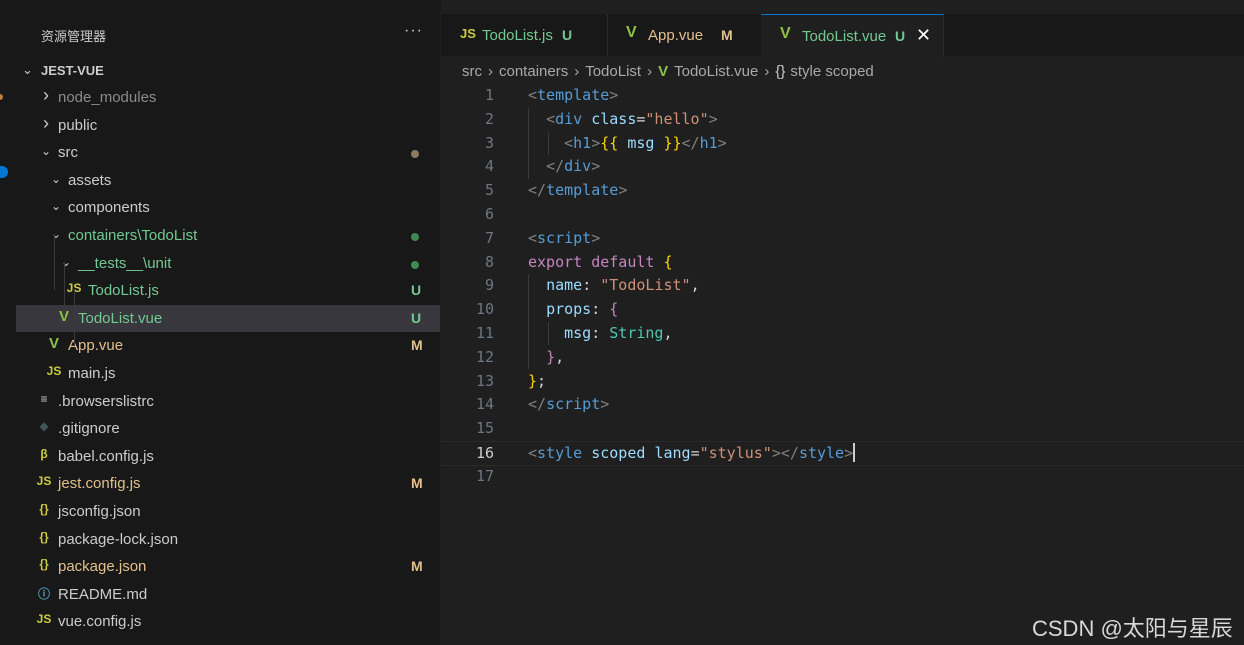  What do you see at coordinates (546, 357) in the screenshot?
I see `code-text: },` at bounding box center [546, 357].